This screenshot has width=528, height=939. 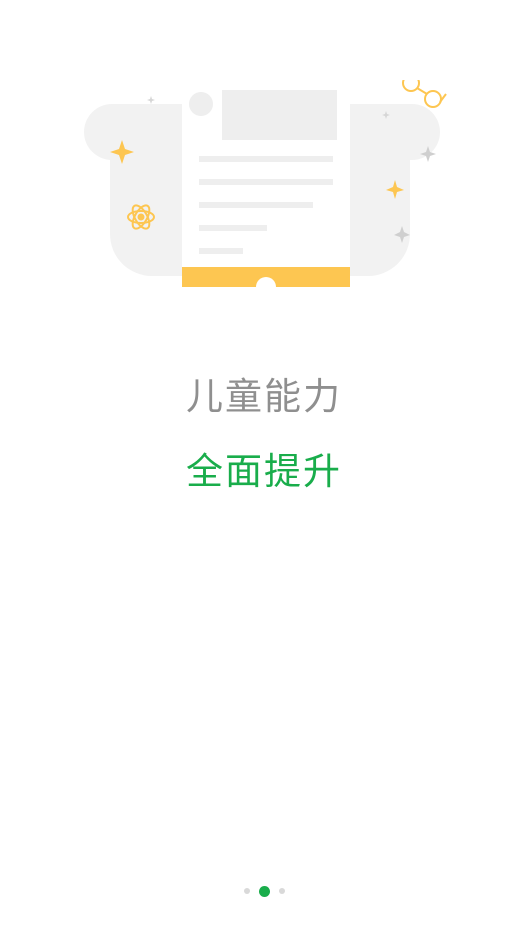 What do you see at coordinates (424, 94) in the screenshot?
I see `glasses-icon` at bounding box center [424, 94].